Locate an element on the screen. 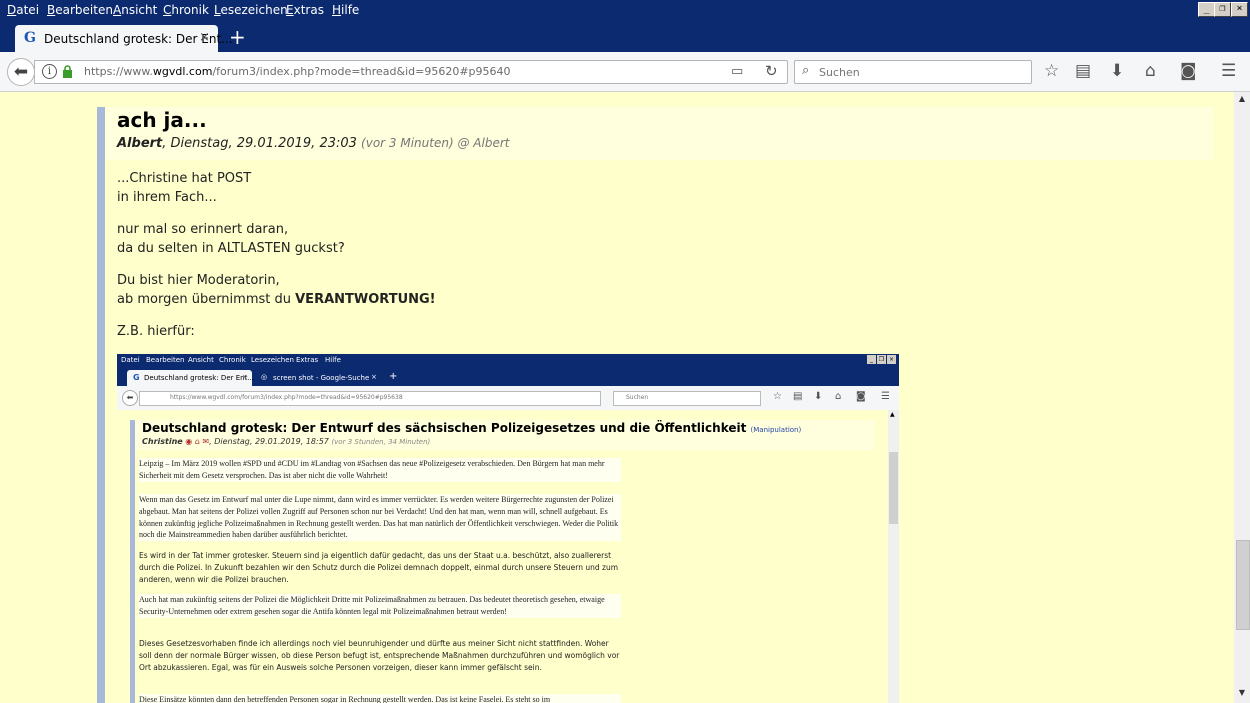 The height and width of the screenshot is (703, 1250). post-indent-bar is located at coordinates (101, 405).